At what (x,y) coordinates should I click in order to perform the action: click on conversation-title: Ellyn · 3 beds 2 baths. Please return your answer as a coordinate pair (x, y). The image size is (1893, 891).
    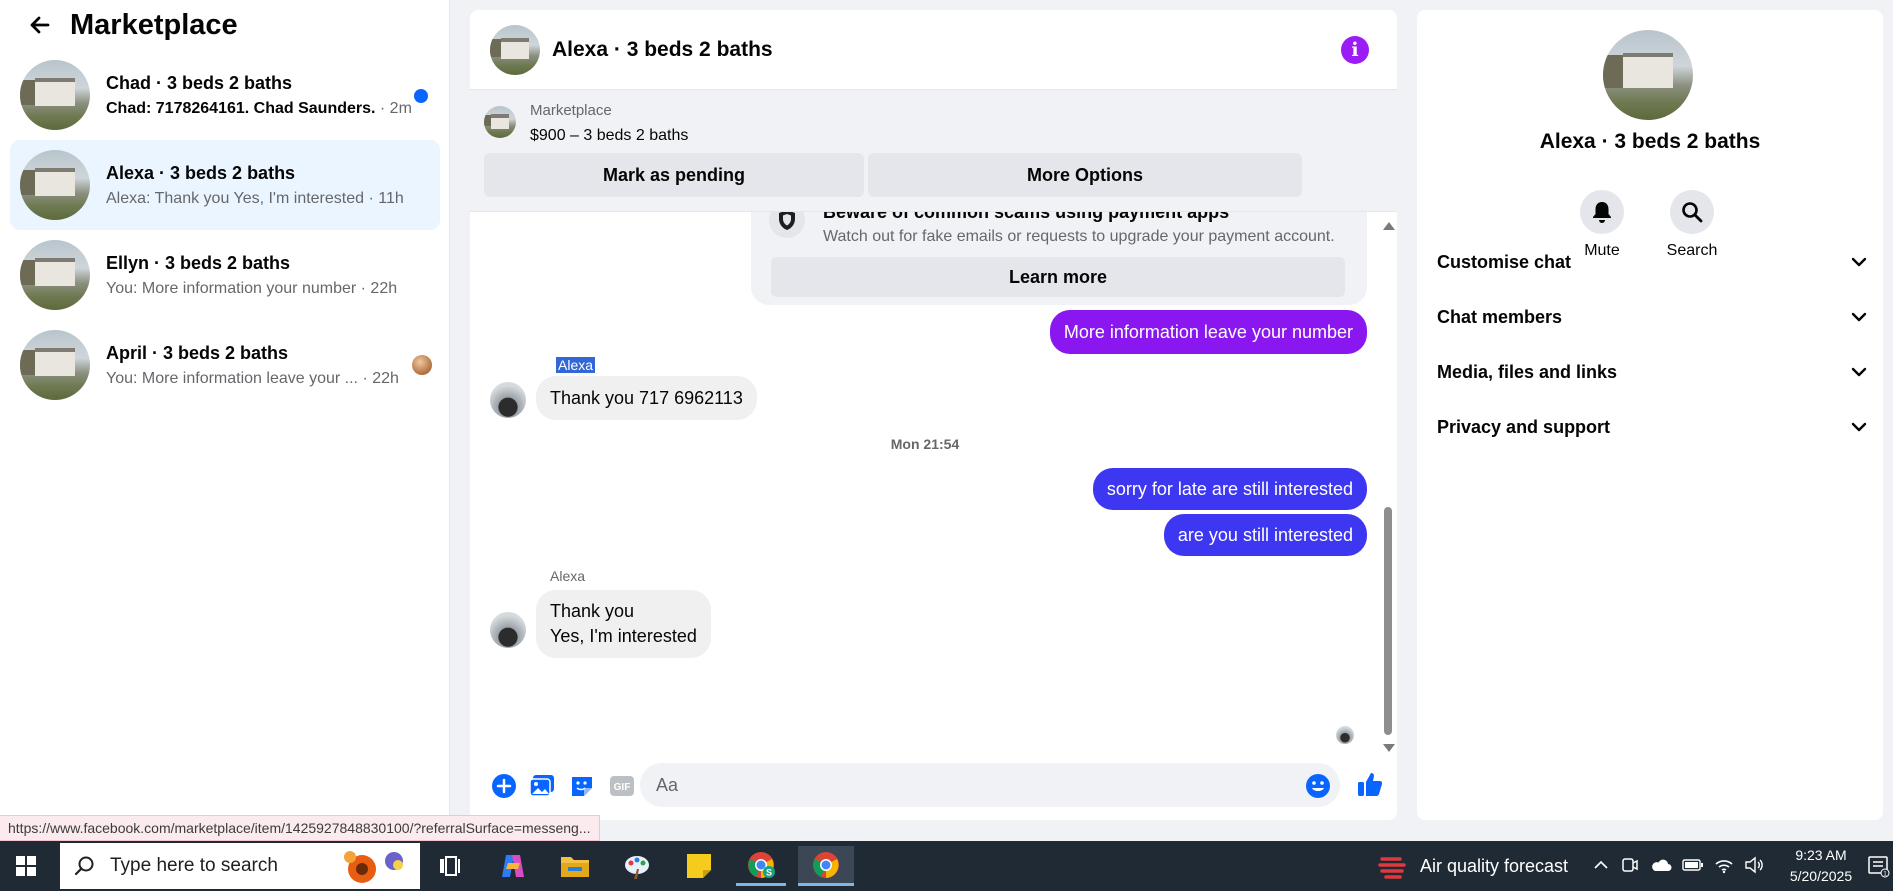
    Looking at the image, I should click on (198, 262).